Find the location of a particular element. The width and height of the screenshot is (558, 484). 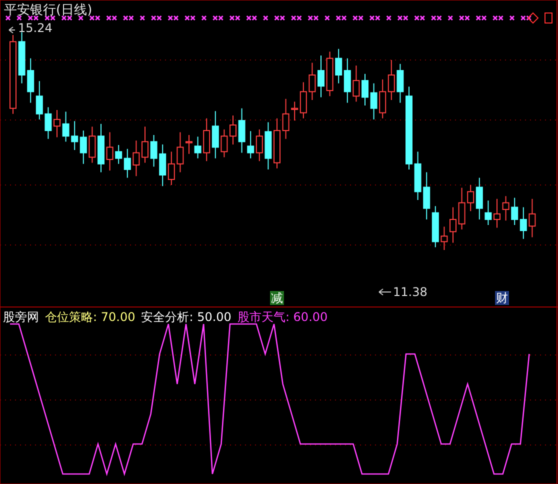

event-marker: 减 is located at coordinates (277, 298).